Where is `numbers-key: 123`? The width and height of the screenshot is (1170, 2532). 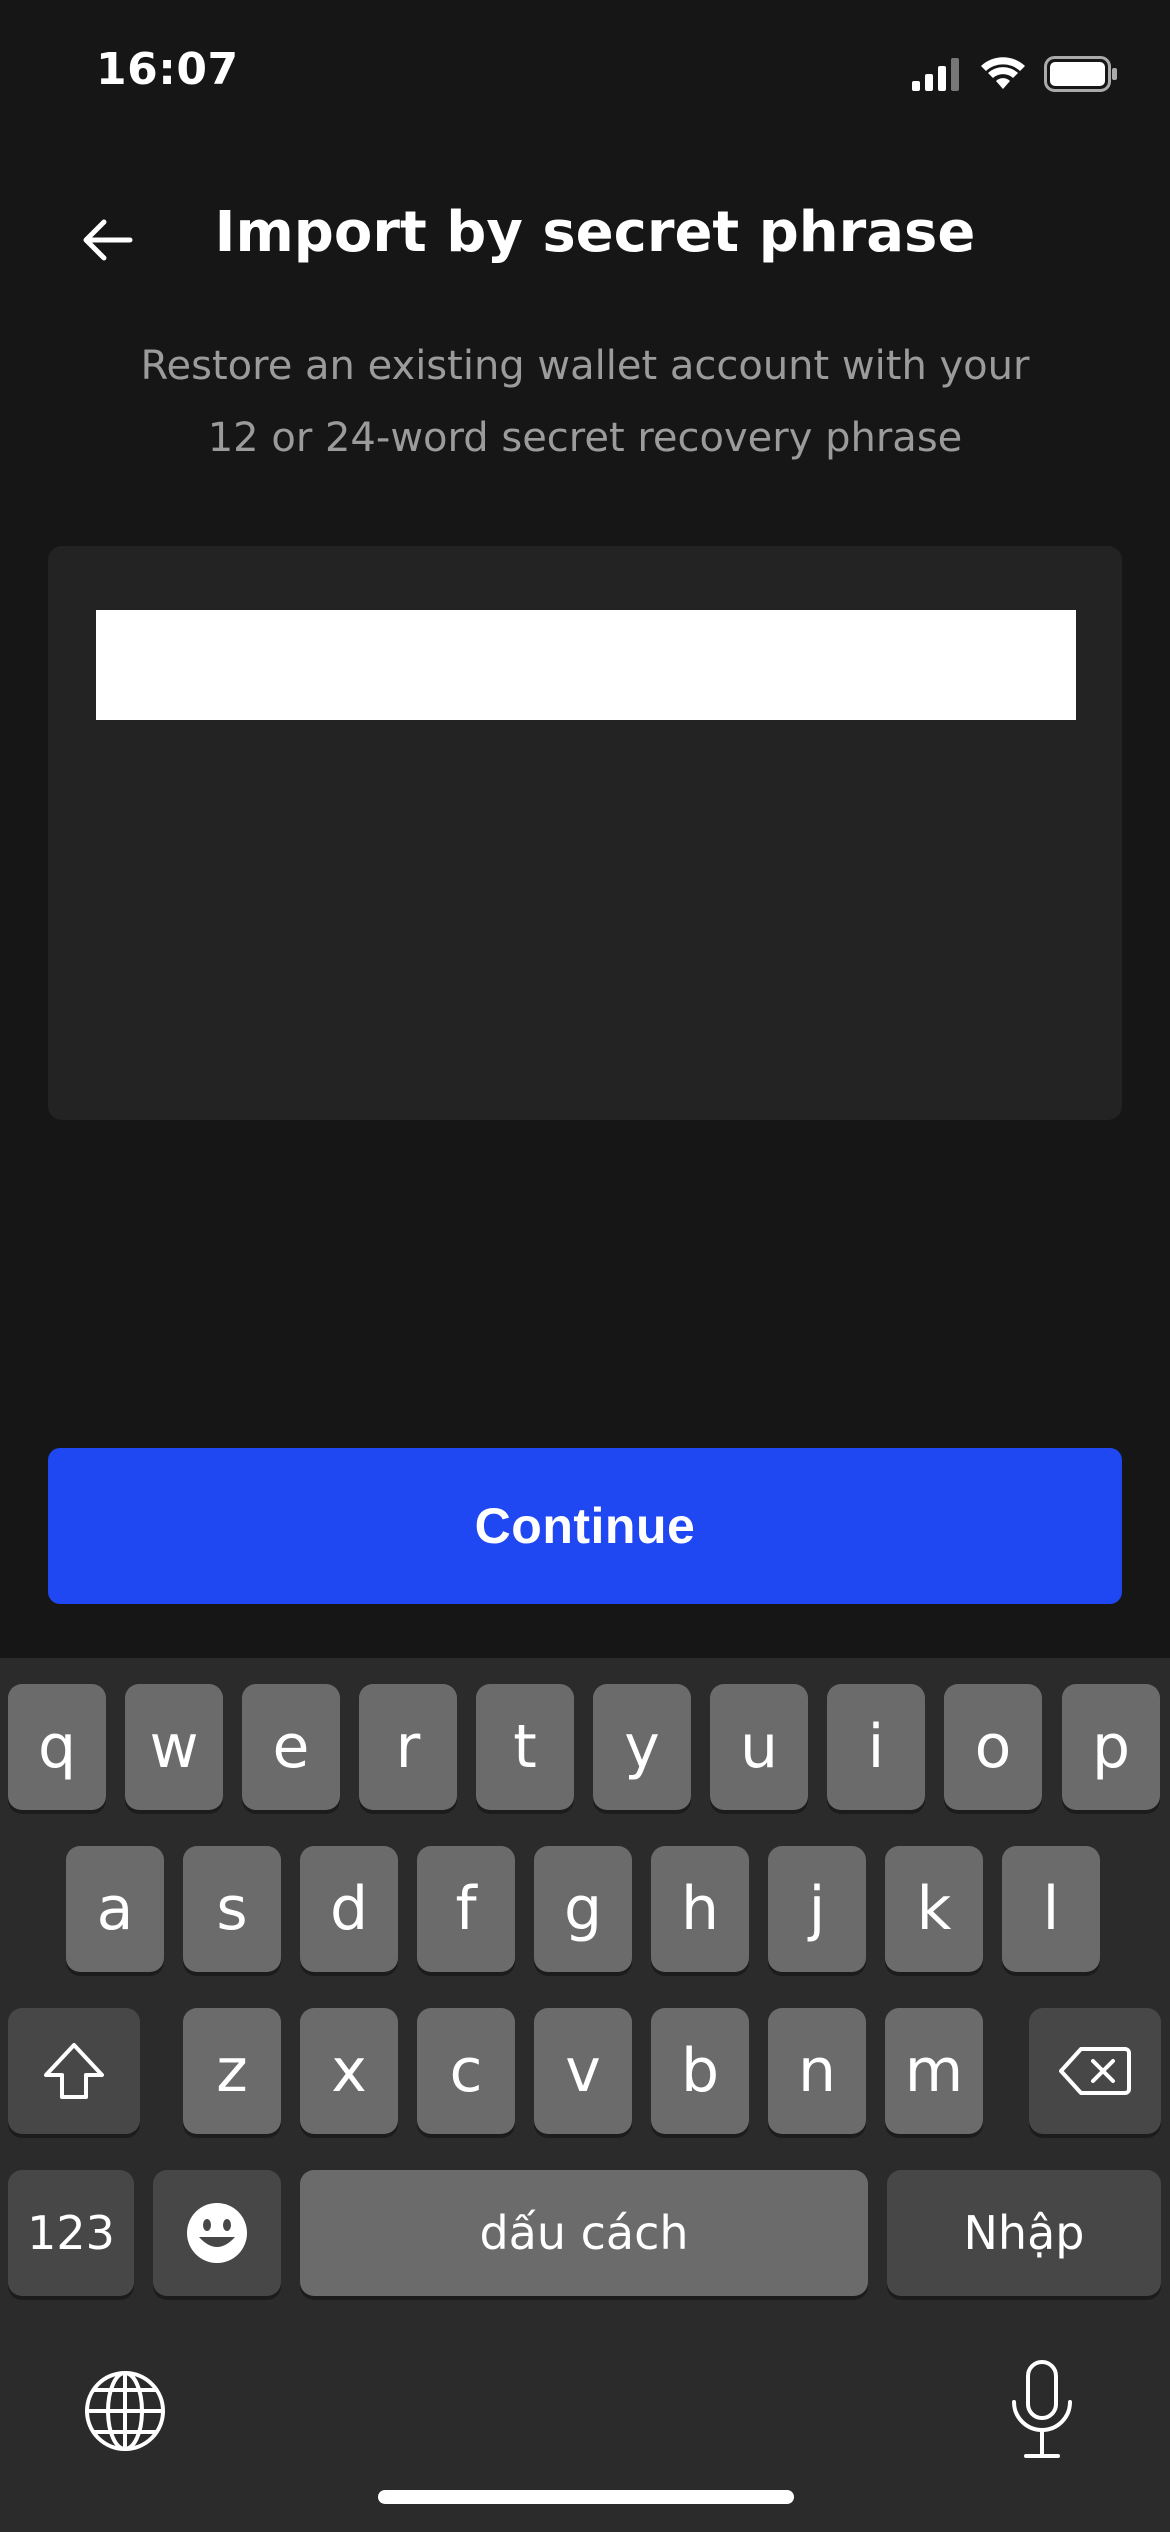
numbers-key: 123 is located at coordinates (71, 2233).